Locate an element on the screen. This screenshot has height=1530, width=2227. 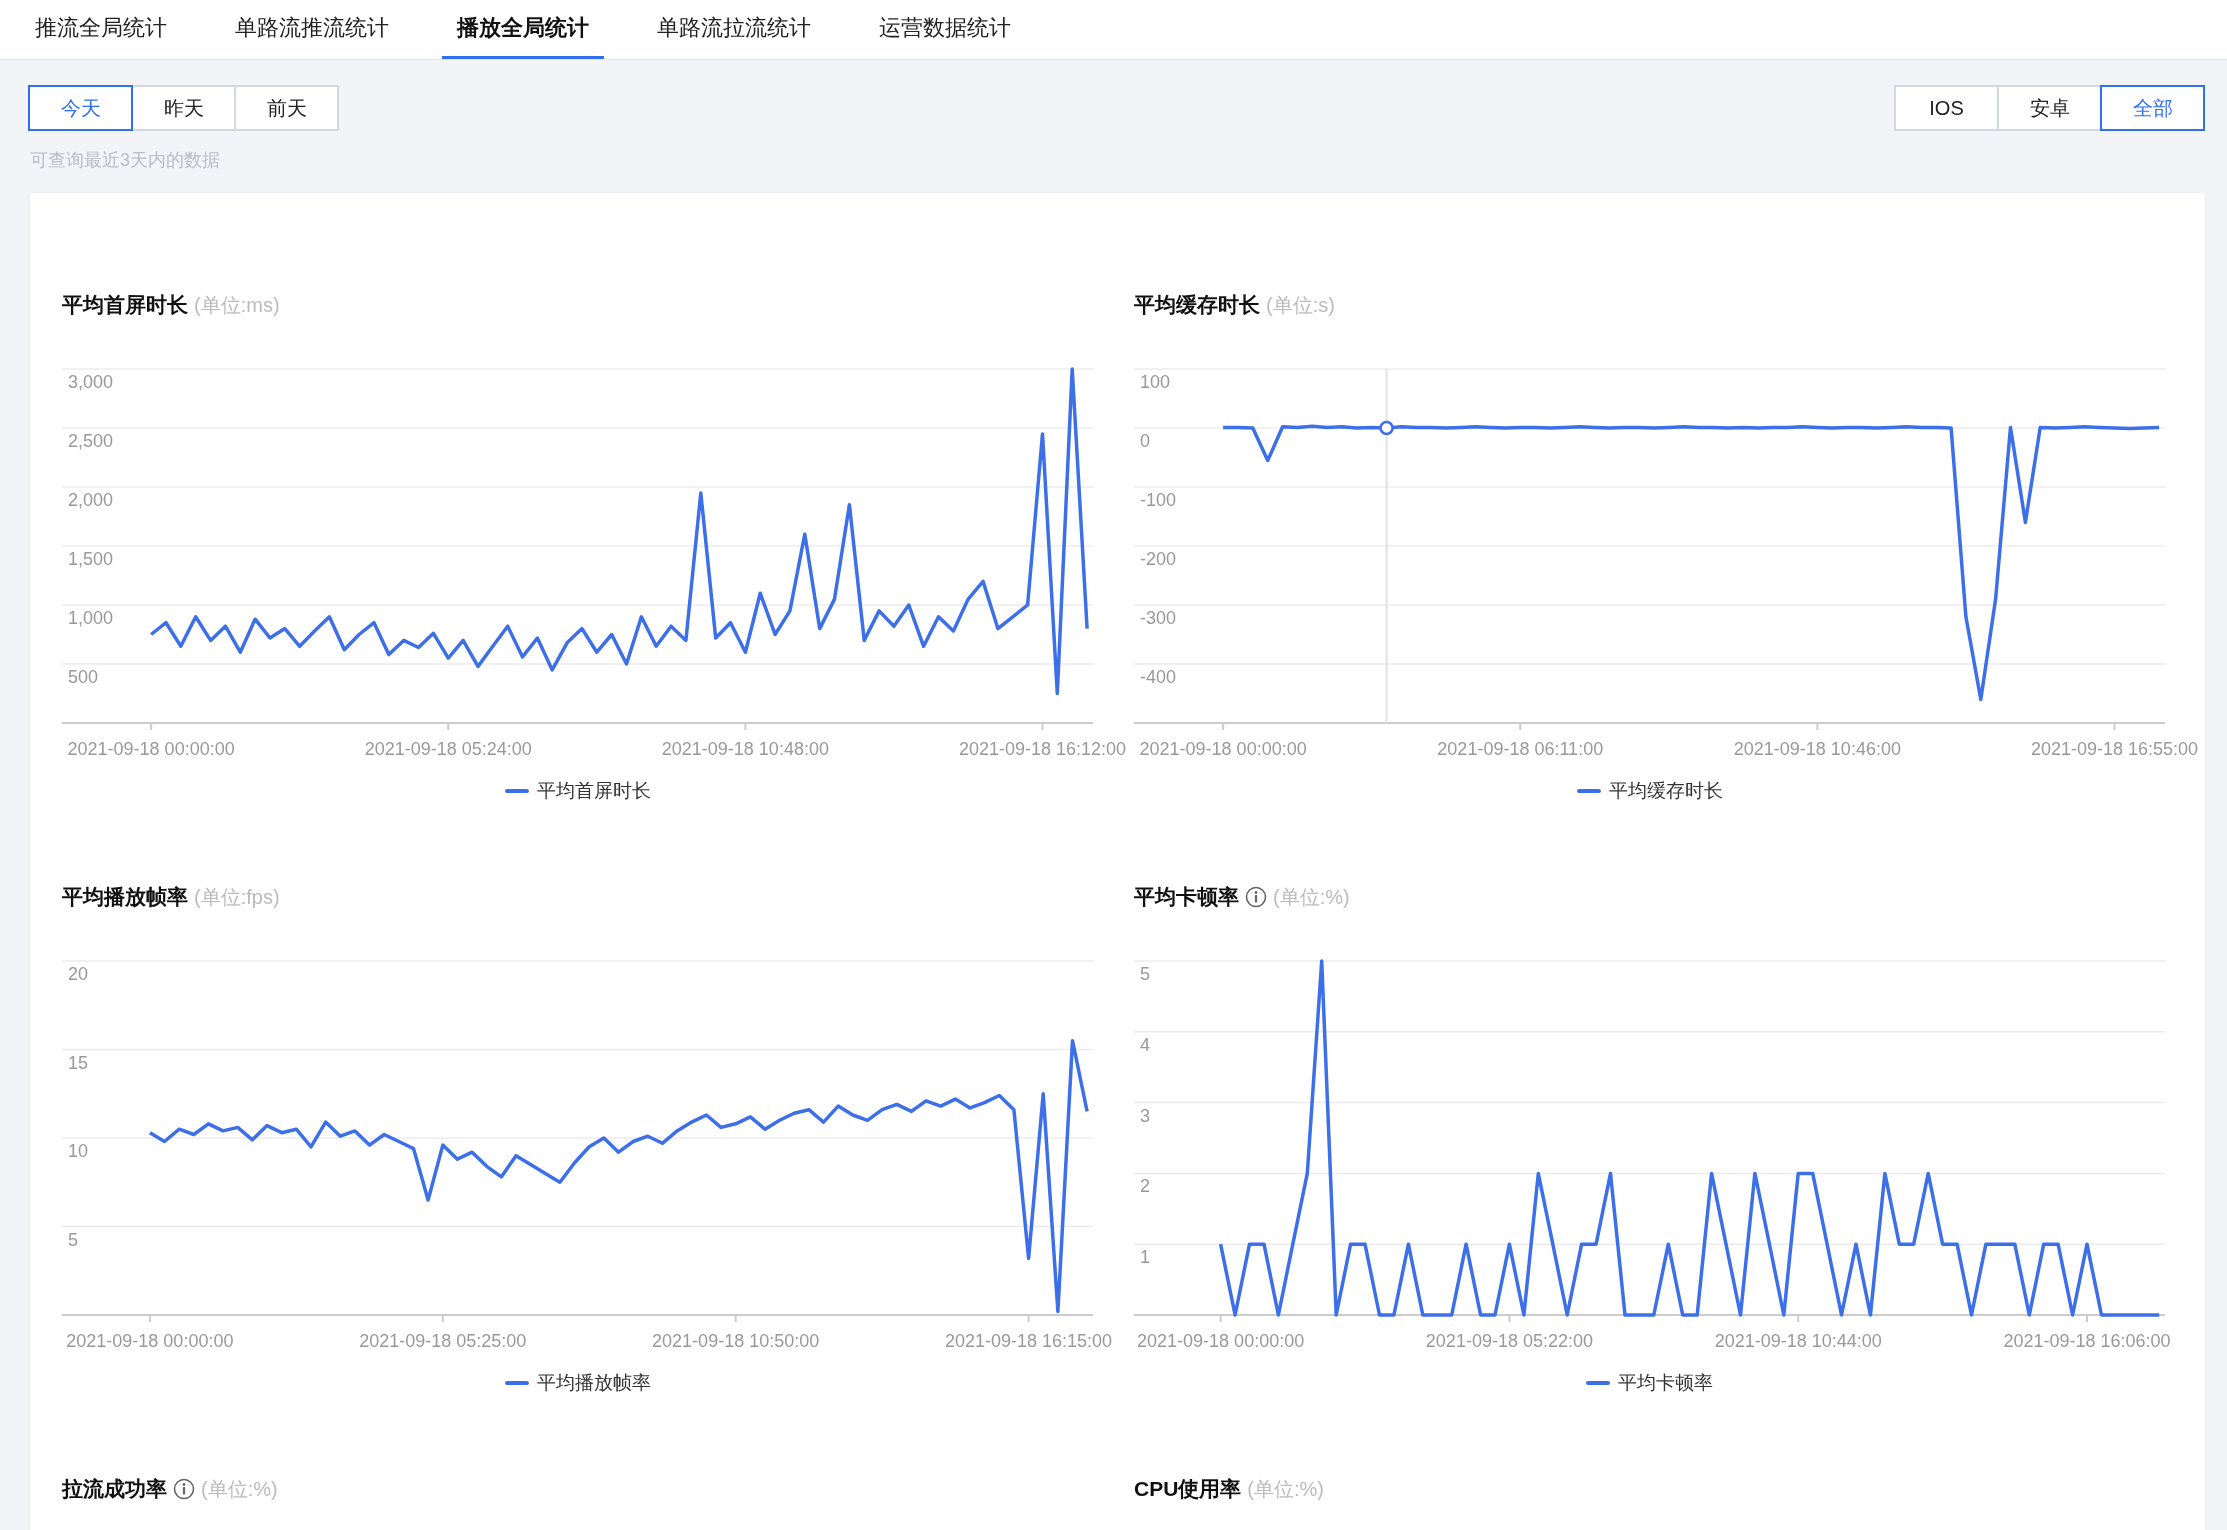
legend-item: 平均卡顿率 is located at coordinates (1649, 1383).